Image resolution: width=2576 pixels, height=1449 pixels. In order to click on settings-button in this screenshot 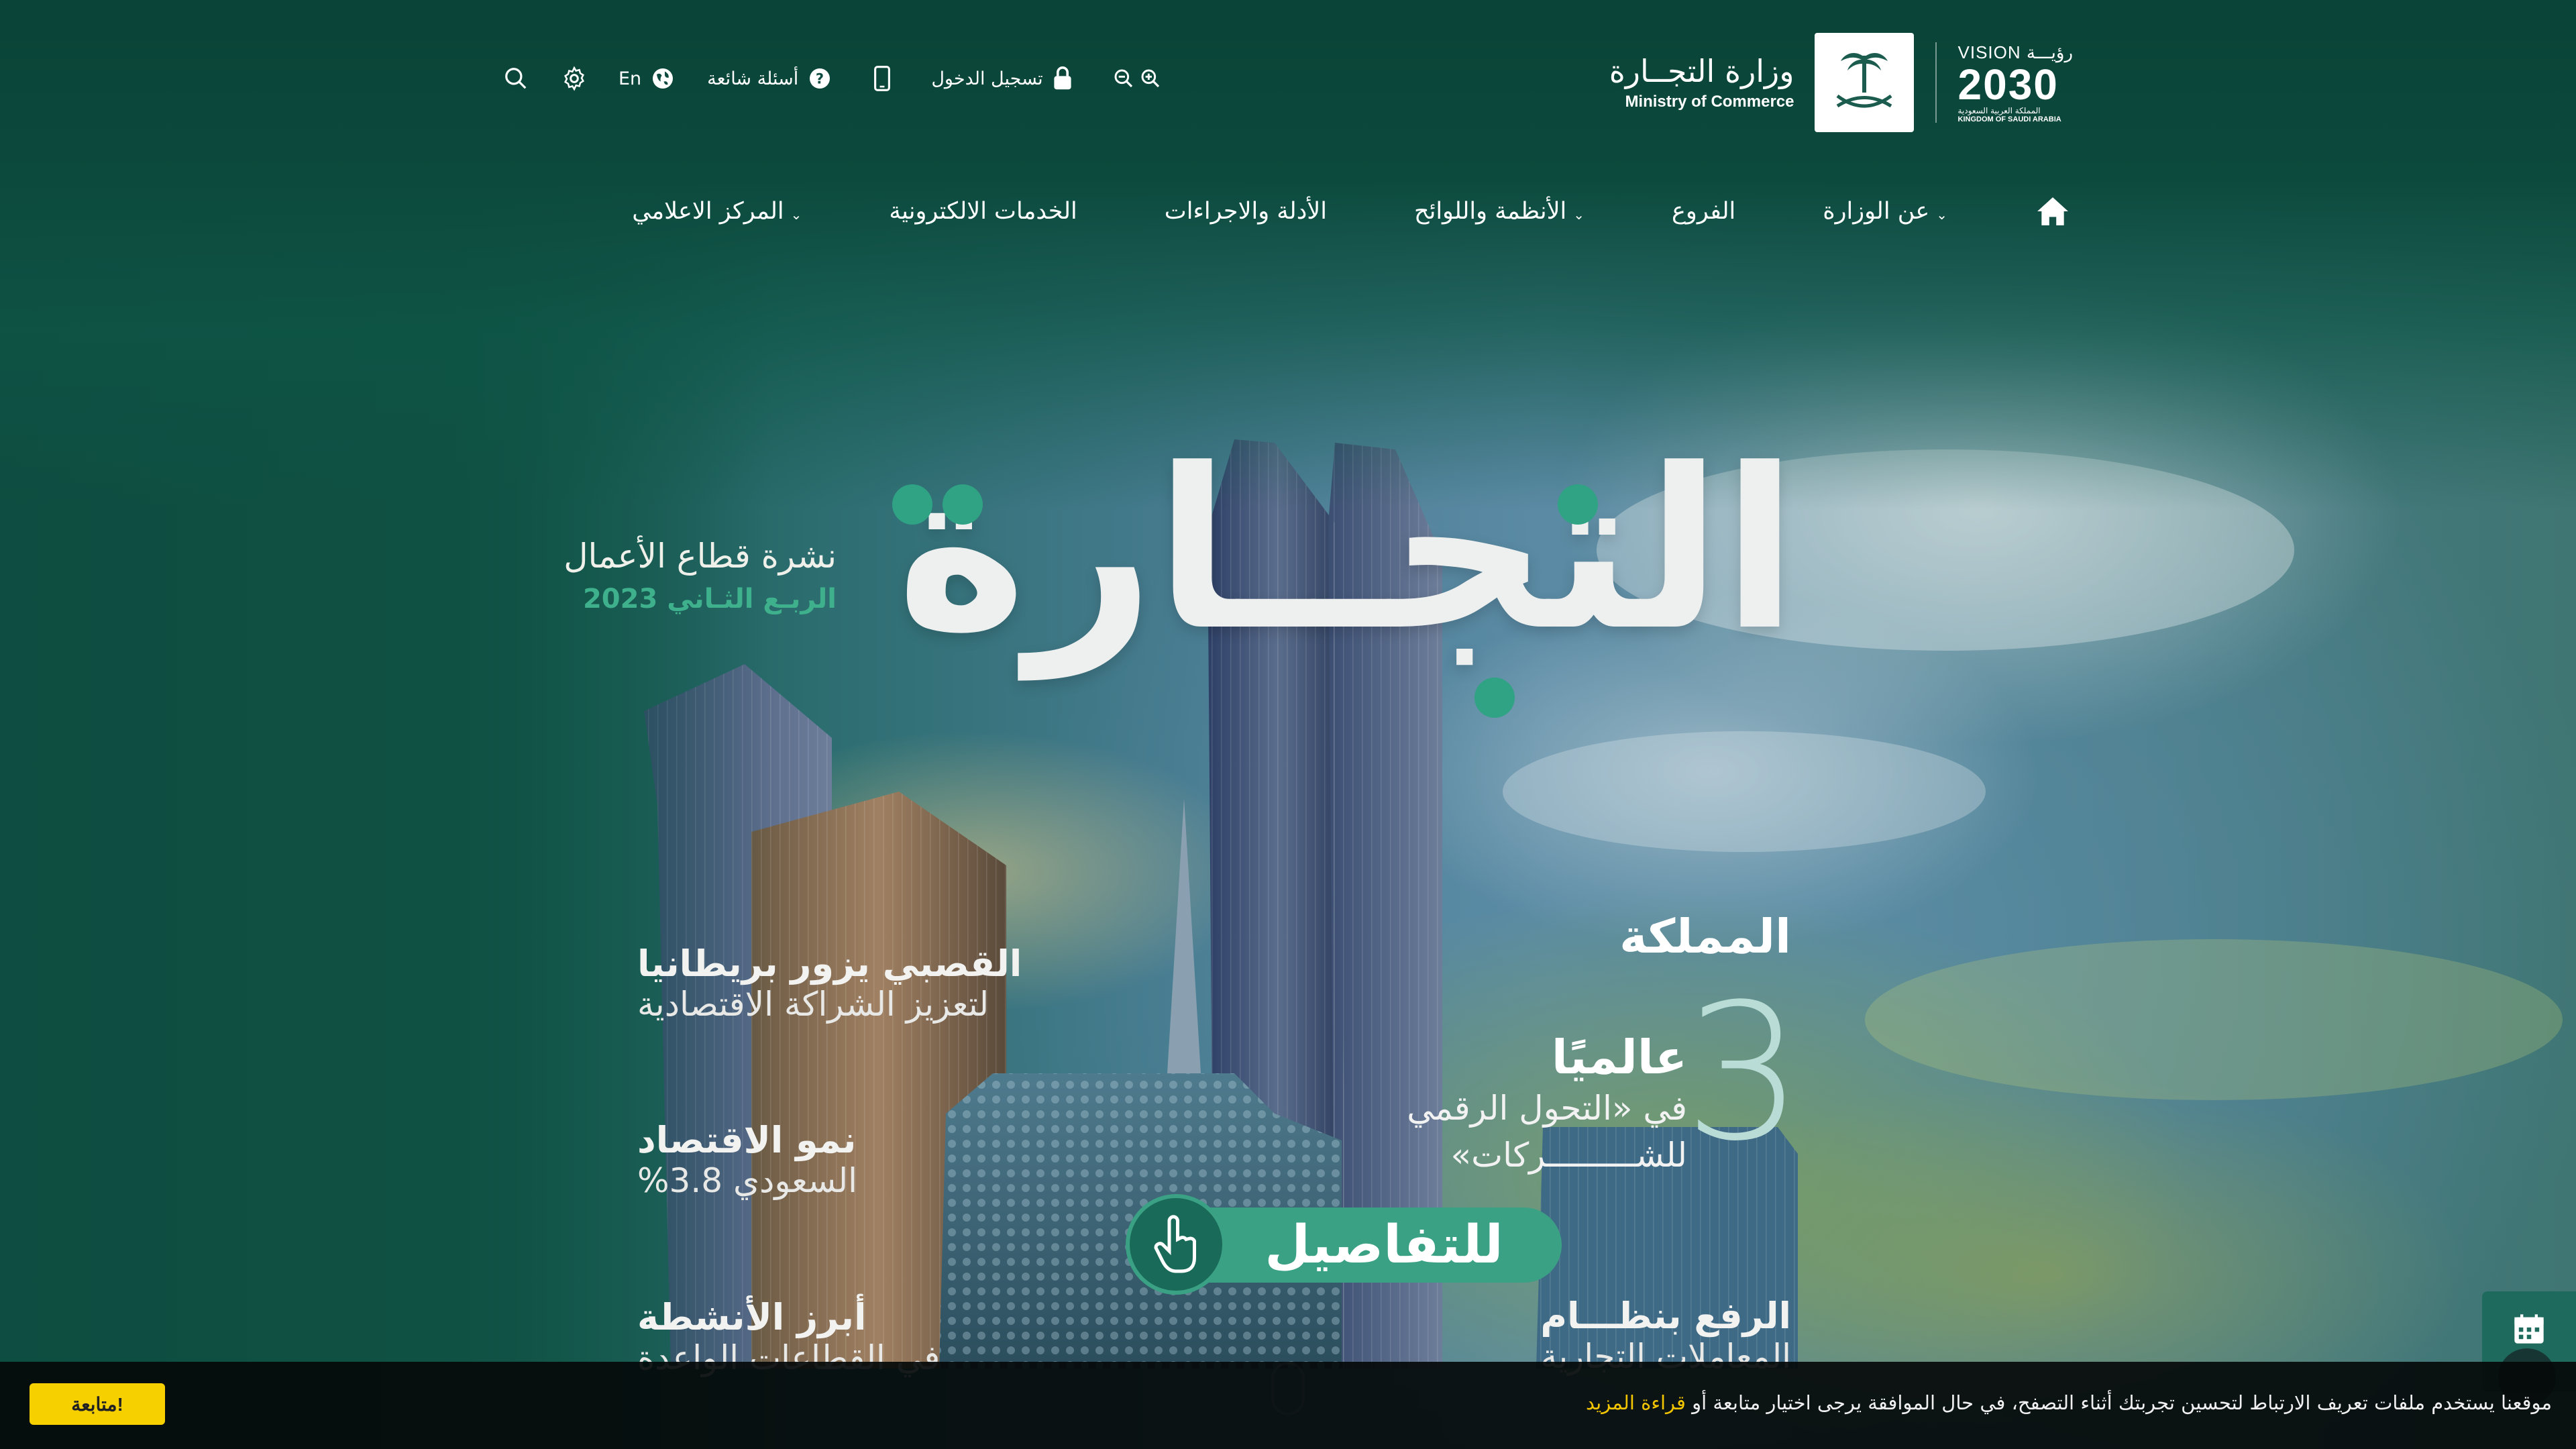, I will do `click(574, 78)`.